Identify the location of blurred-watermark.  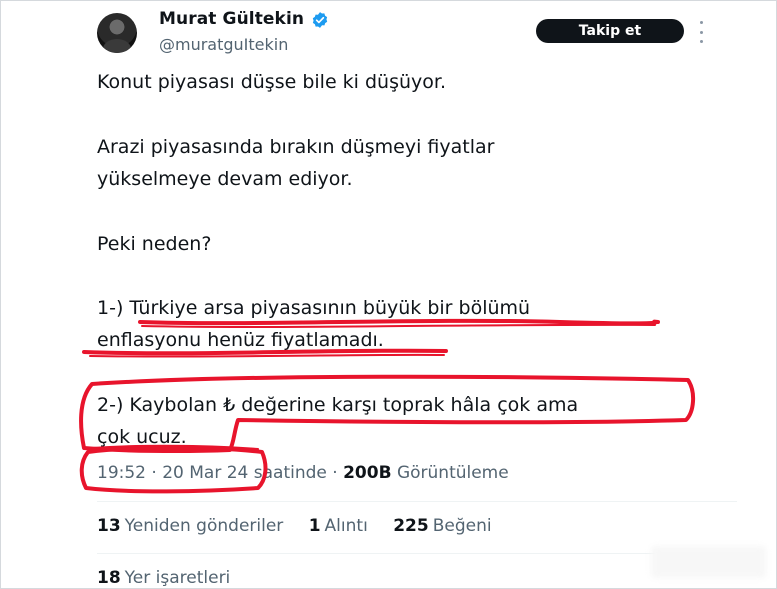
(708, 562).